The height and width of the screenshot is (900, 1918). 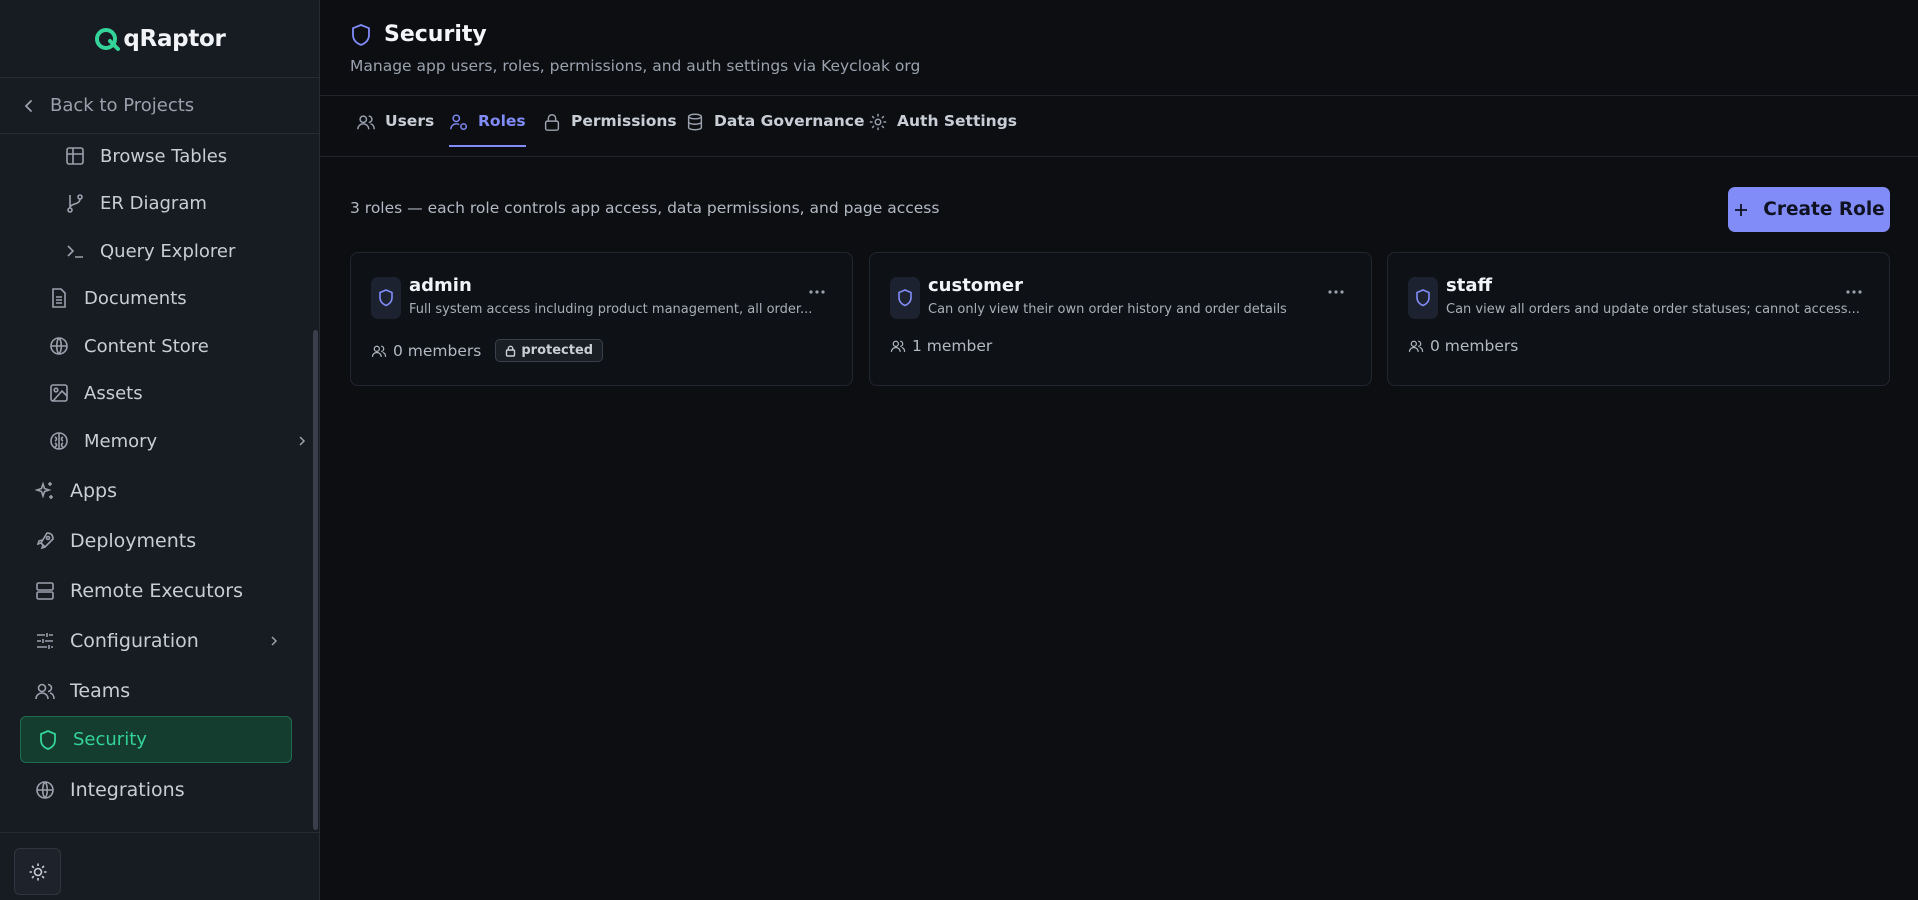 I want to click on sidebar-item-label: Assets, so click(x=113, y=393).